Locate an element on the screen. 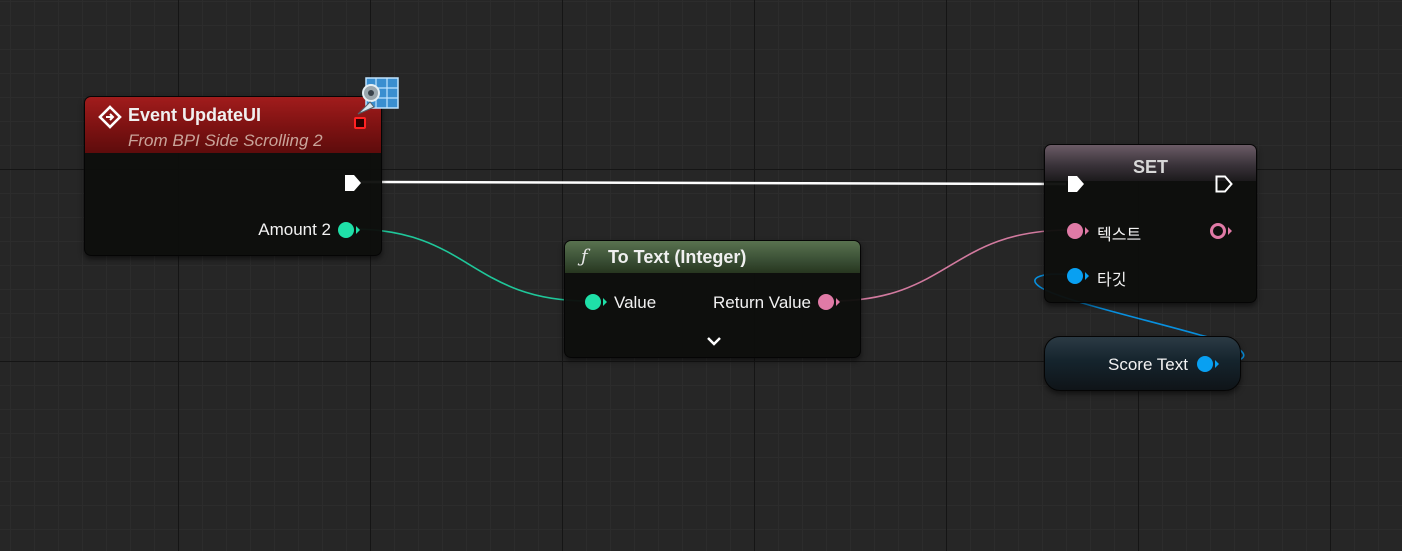  to-text-integer-node: ƒ To Text (Integer) Value Return Value is located at coordinates (712, 299).